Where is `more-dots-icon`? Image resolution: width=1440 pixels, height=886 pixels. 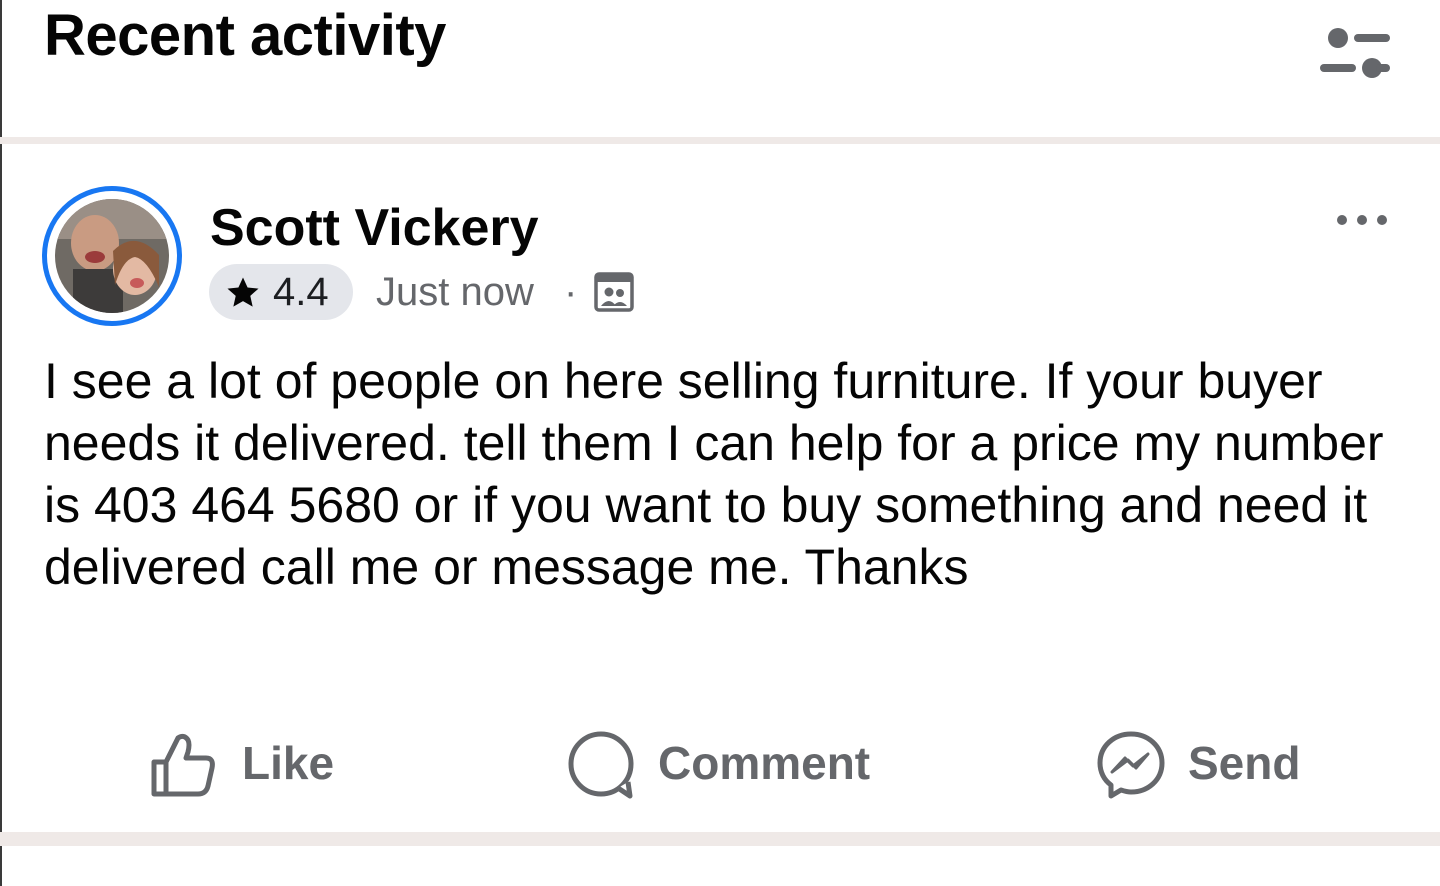 more-dots-icon is located at coordinates (1362, 220).